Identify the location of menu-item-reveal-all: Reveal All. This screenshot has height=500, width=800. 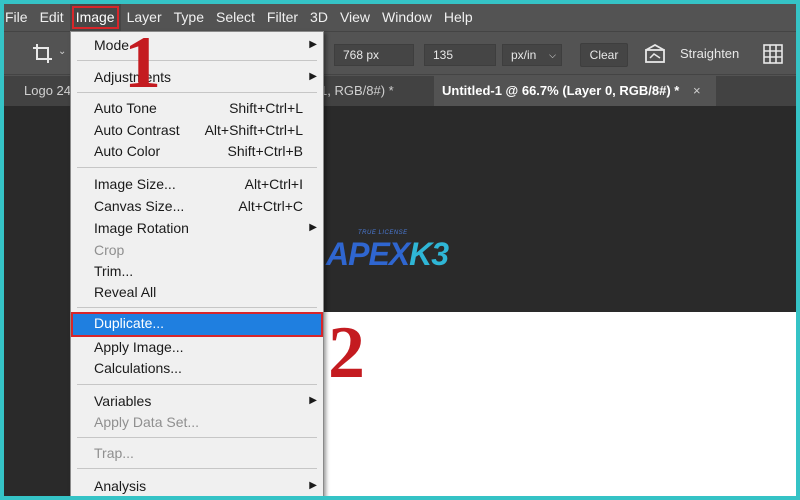
(197, 292).